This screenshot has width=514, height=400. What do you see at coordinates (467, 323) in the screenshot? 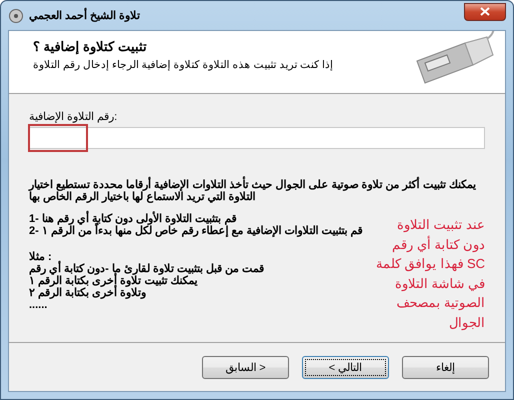
I see `annotation-text: الجوال` at bounding box center [467, 323].